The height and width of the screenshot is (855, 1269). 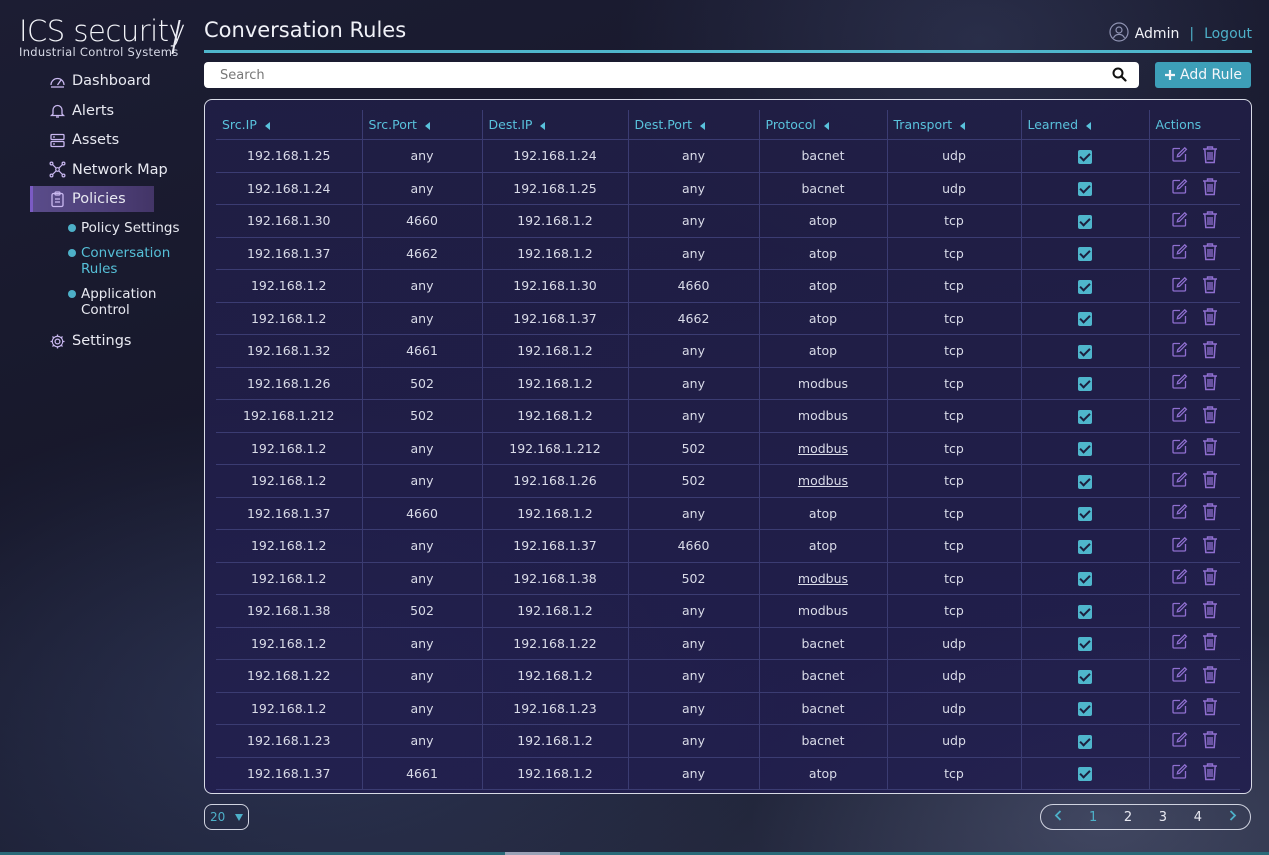 I want to click on sidebar-item-assets: Assets, so click(x=115, y=140).